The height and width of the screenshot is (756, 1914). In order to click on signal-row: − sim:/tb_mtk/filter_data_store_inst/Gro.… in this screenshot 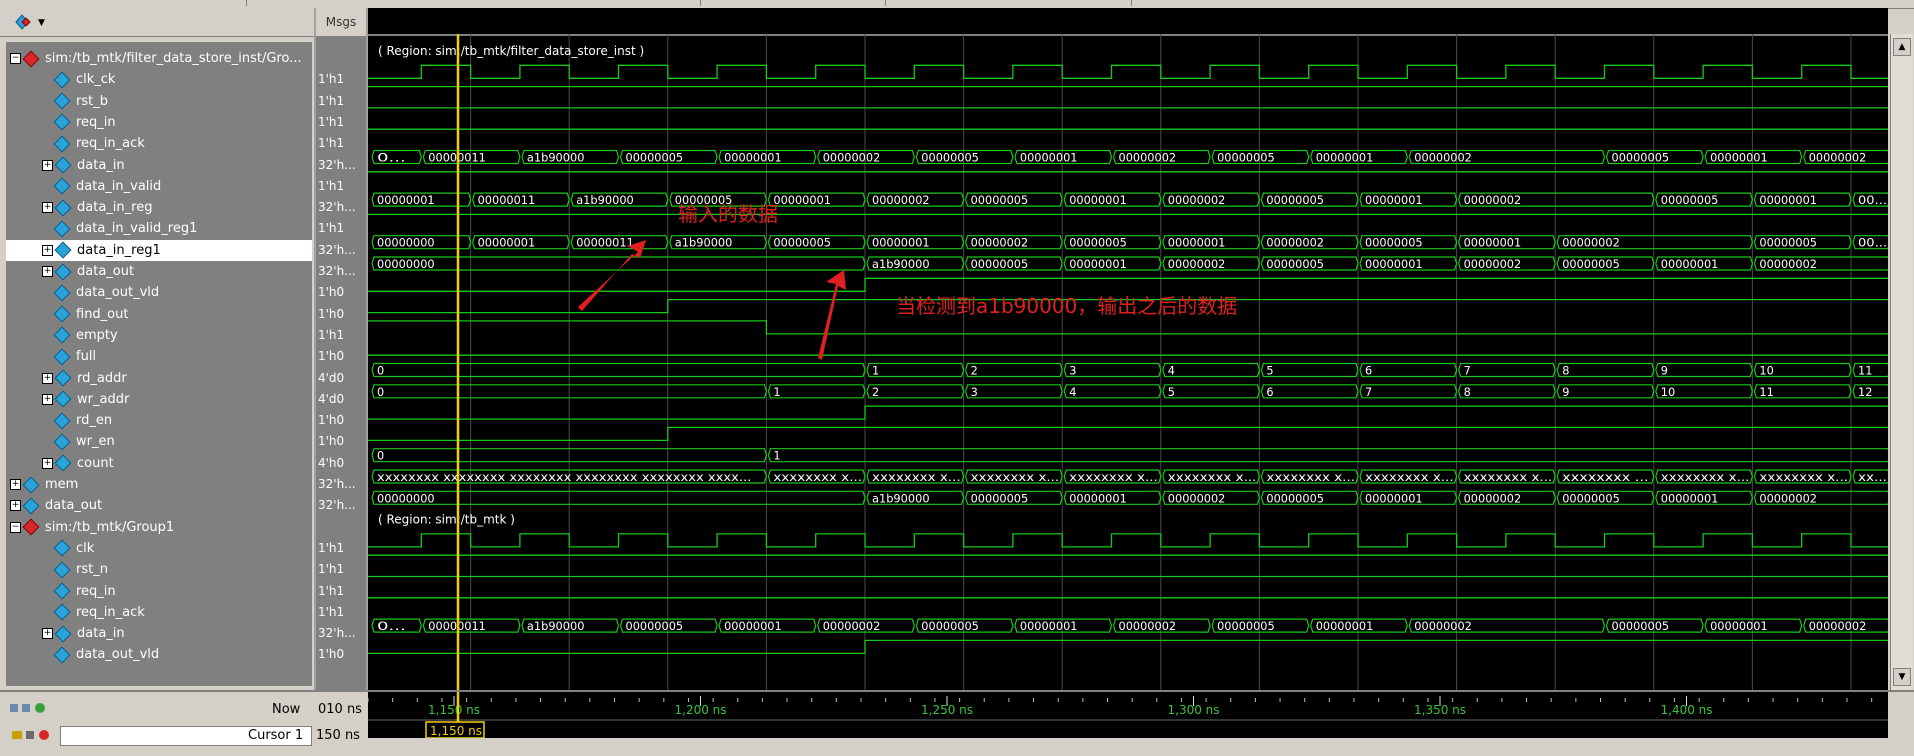, I will do `click(159, 58)`.